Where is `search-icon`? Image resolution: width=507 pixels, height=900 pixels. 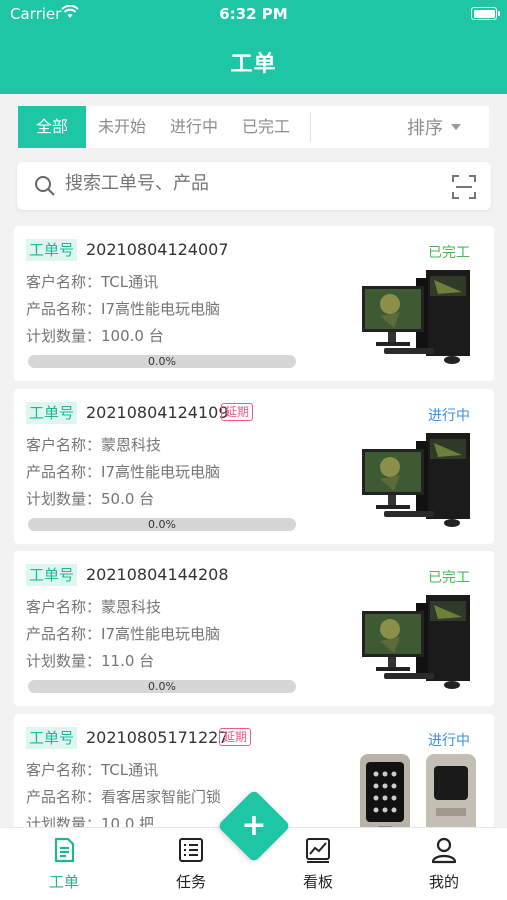 search-icon is located at coordinates (45, 188).